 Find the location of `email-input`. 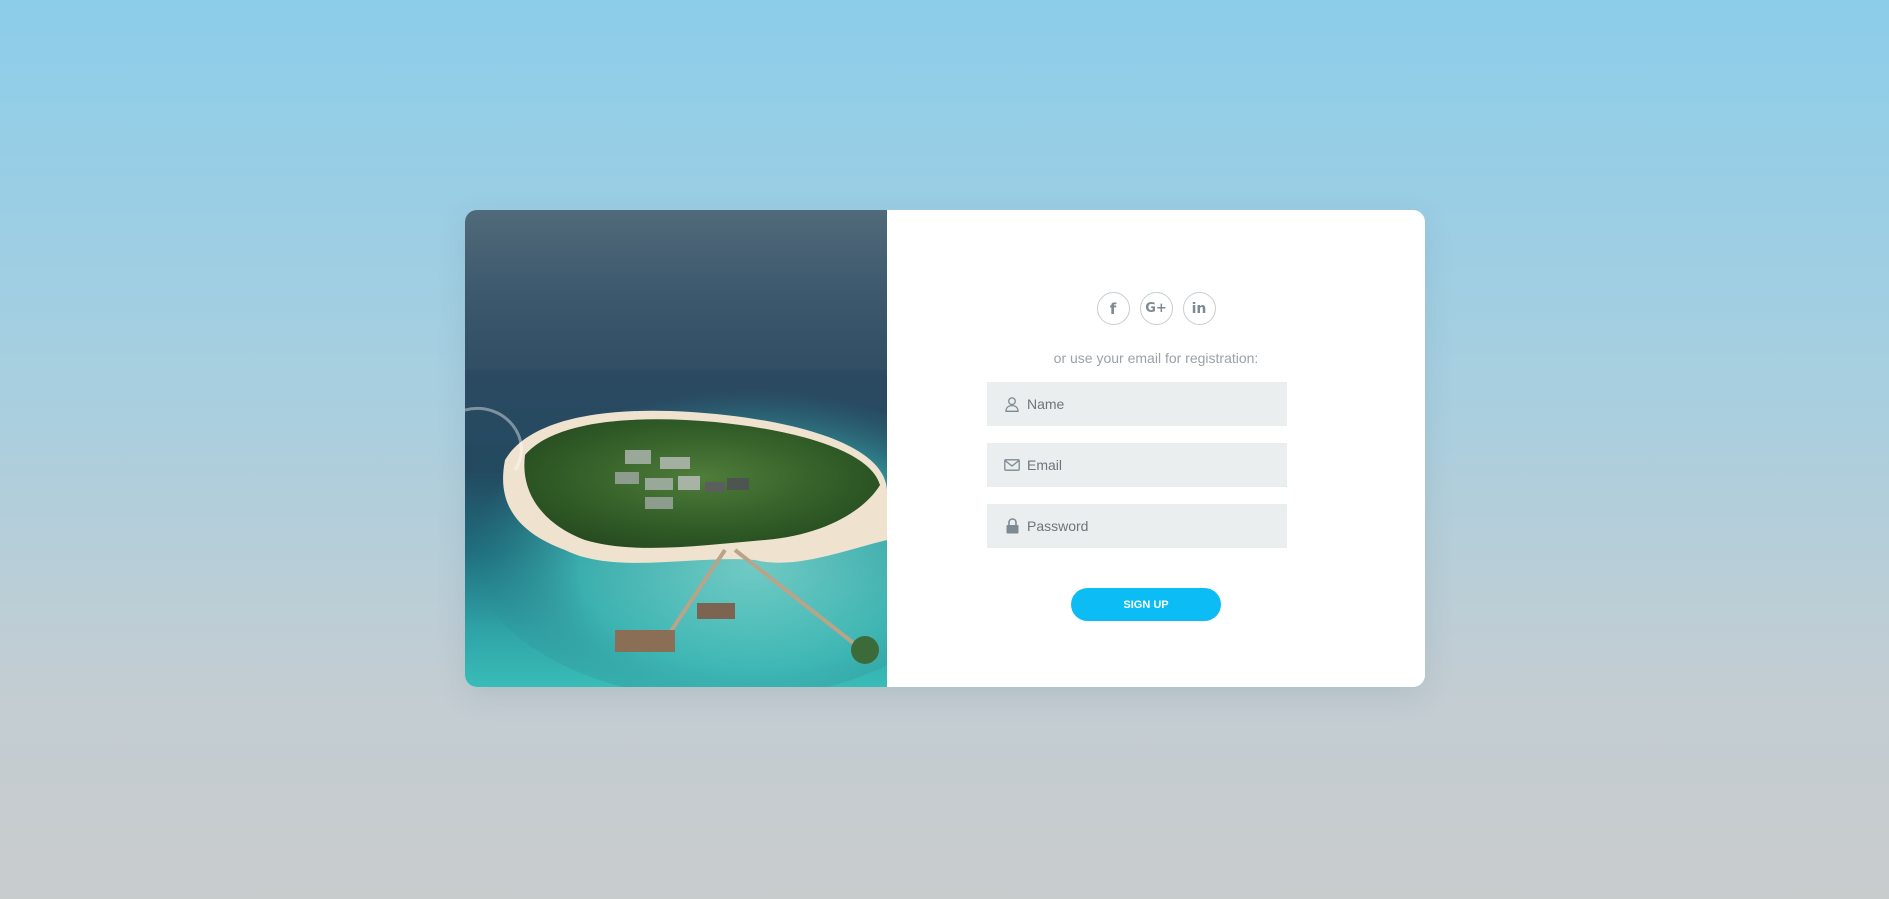

email-input is located at coordinates (1147, 465).